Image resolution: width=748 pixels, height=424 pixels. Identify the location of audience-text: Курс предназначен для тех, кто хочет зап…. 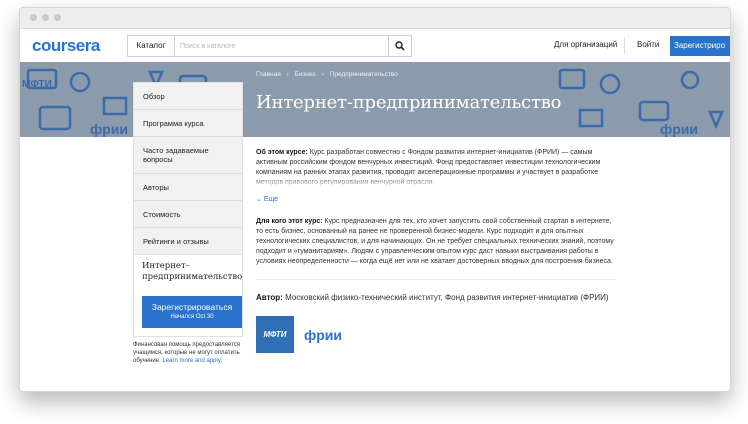
(435, 241).